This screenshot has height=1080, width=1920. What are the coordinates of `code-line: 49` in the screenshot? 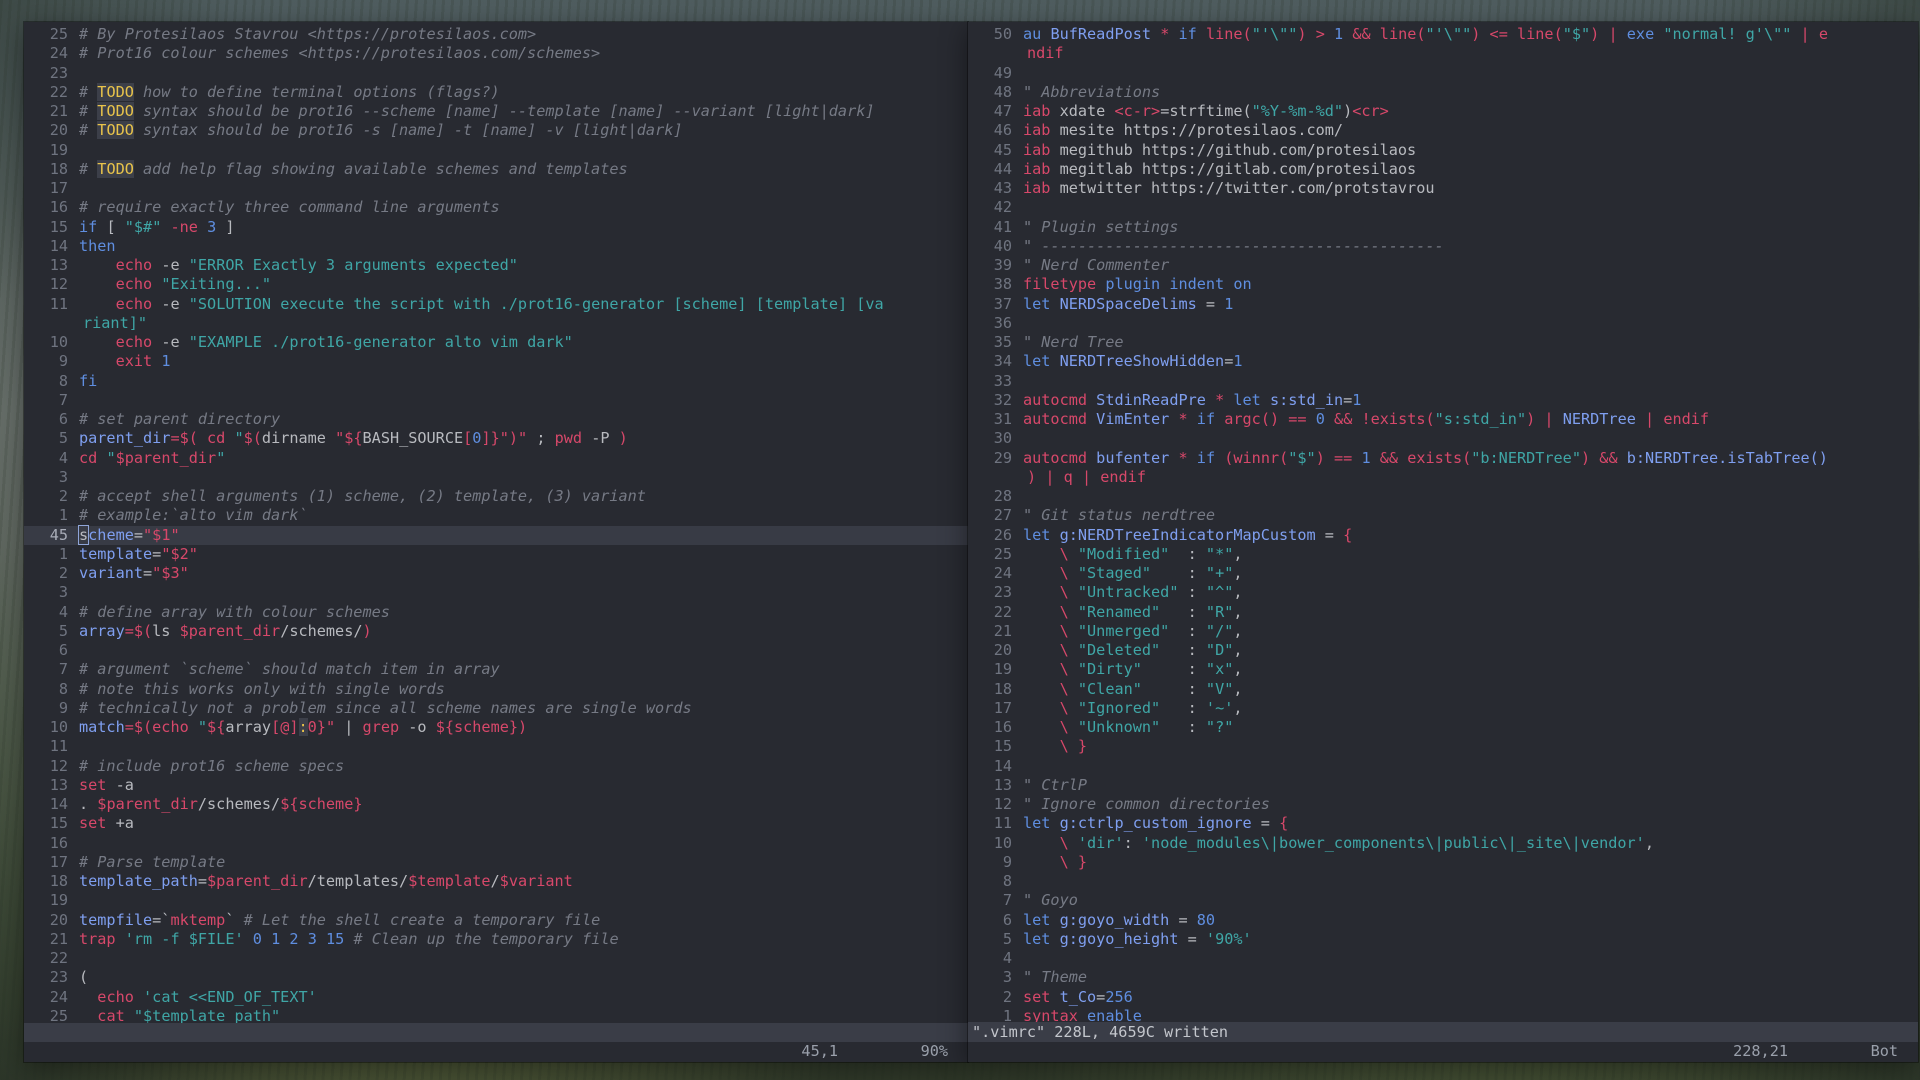 It's located at (1443, 73).